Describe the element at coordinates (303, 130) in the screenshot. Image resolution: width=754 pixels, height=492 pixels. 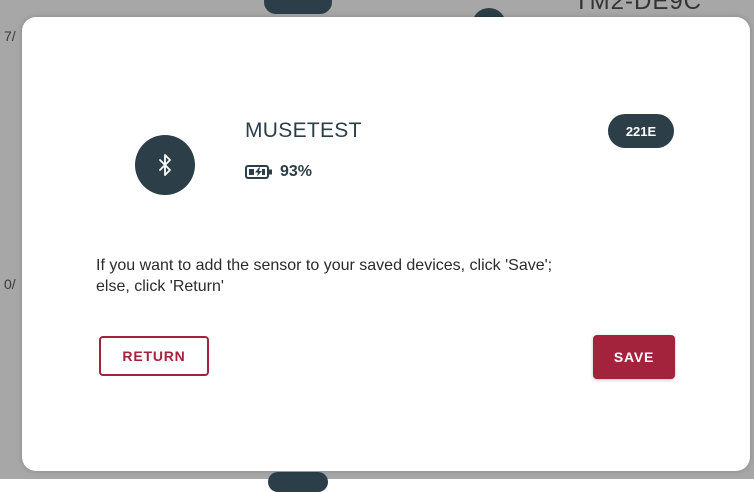
I see `device-name: MUSETEST` at that location.